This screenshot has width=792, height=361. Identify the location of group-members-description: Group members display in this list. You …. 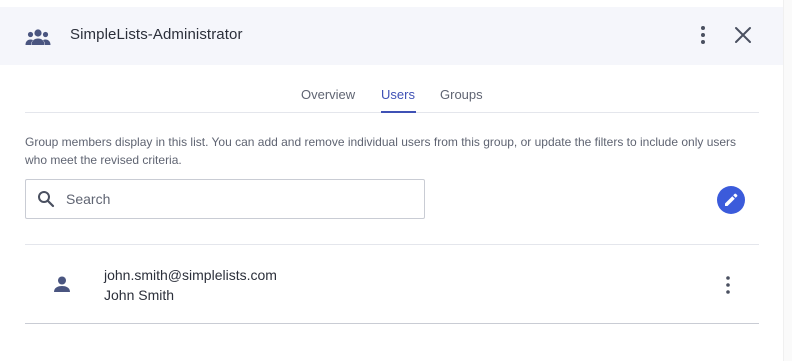
(381, 151).